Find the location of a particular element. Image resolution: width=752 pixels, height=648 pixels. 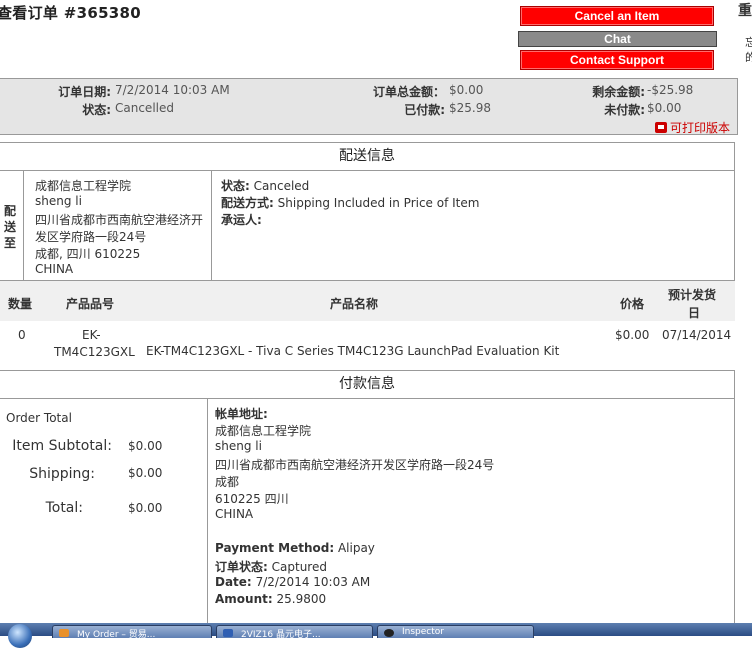

chat-button: Chat is located at coordinates (617, 39).